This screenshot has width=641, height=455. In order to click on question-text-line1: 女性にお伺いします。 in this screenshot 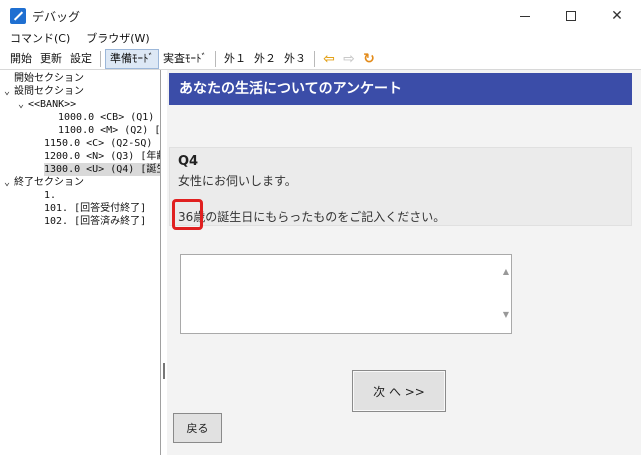, I will do `click(237, 181)`.